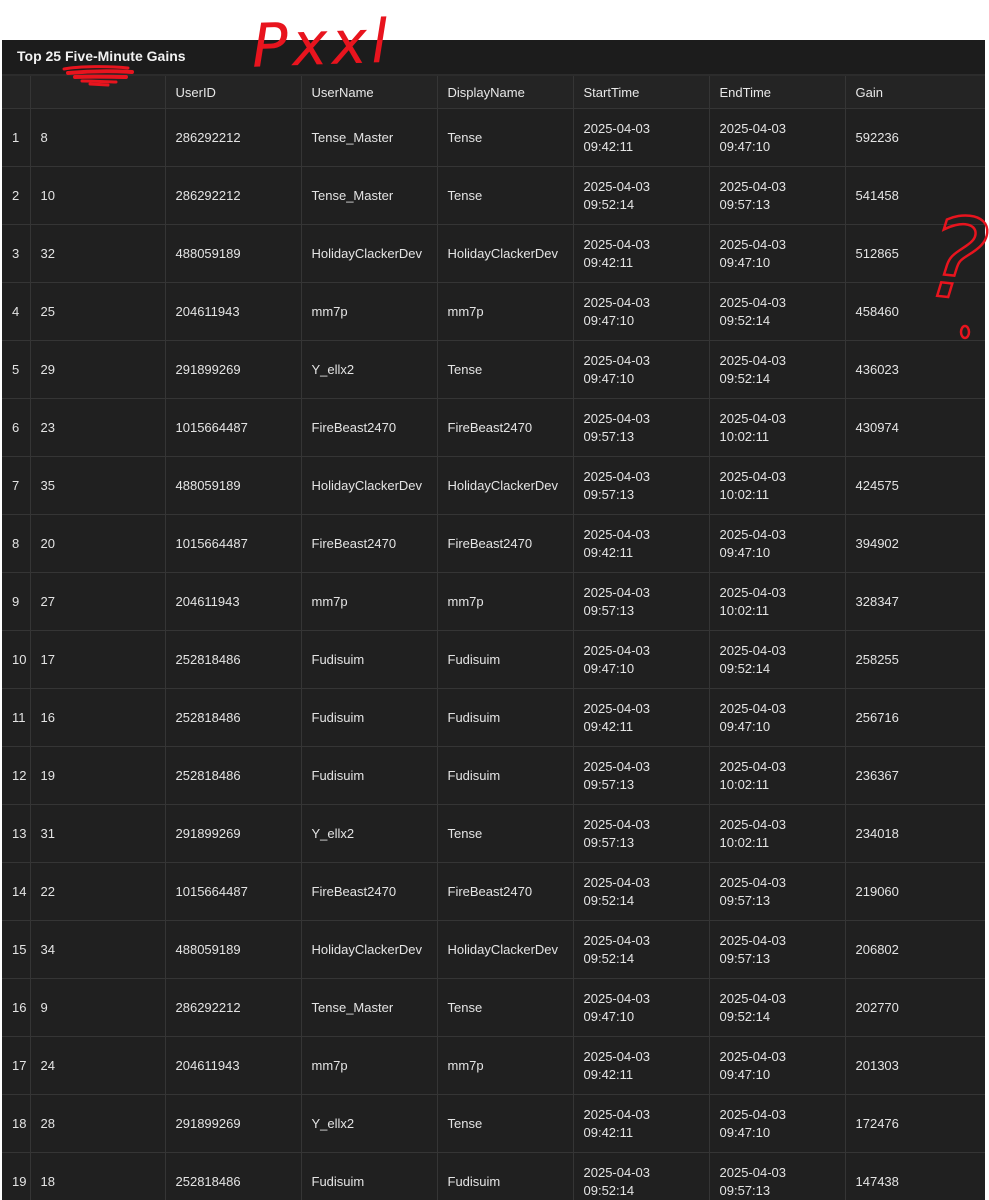  I want to click on cell-id: 32, so click(98, 253).